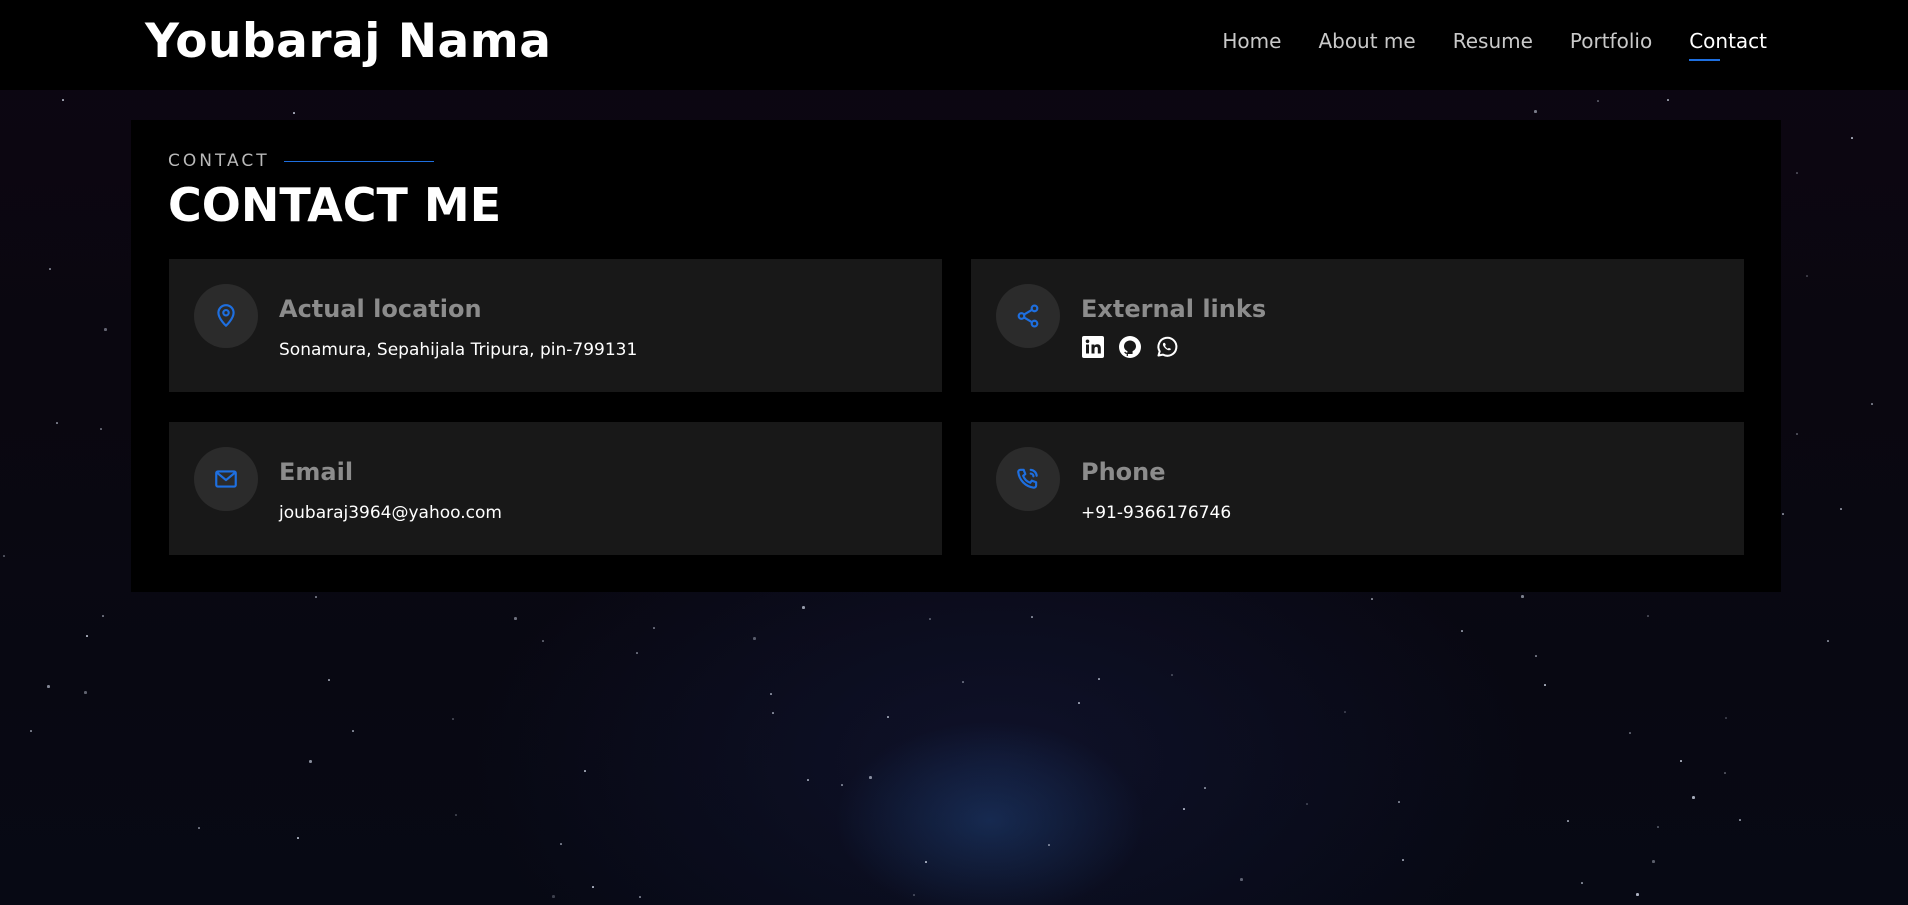 The width and height of the screenshot is (1908, 905). Describe the element at coordinates (1093, 347) in the screenshot. I see `linkedin-icon` at that location.